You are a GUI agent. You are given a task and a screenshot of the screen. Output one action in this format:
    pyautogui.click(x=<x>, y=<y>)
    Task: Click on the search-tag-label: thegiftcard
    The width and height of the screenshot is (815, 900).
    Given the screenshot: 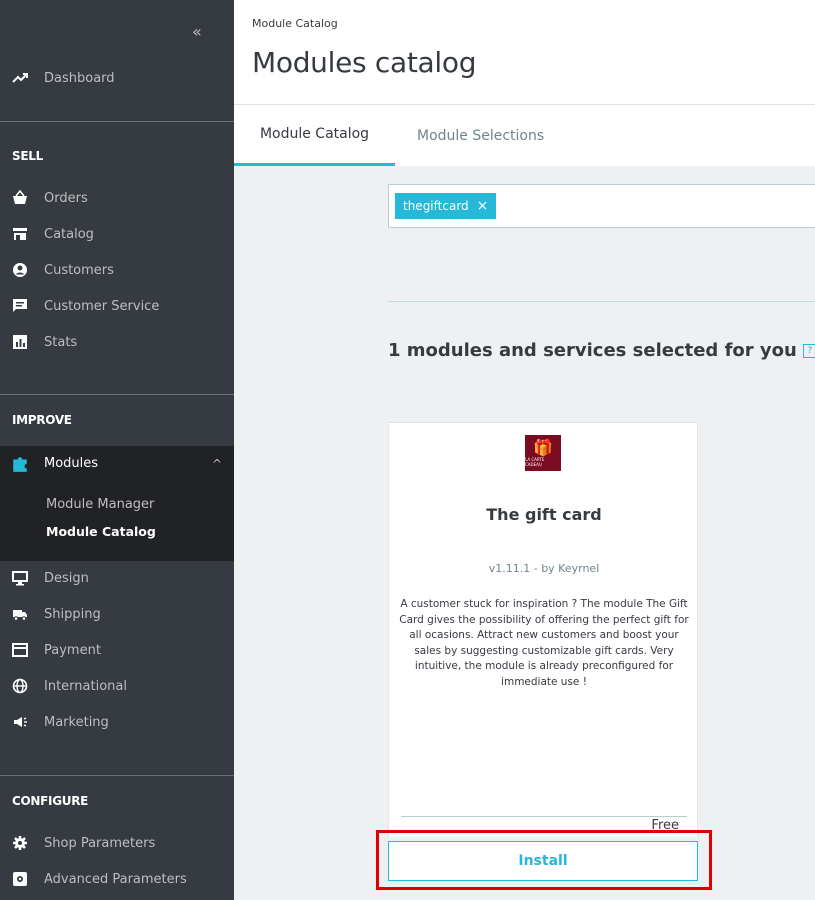 What is the action you would take?
    pyautogui.click(x=436, y=206)
    